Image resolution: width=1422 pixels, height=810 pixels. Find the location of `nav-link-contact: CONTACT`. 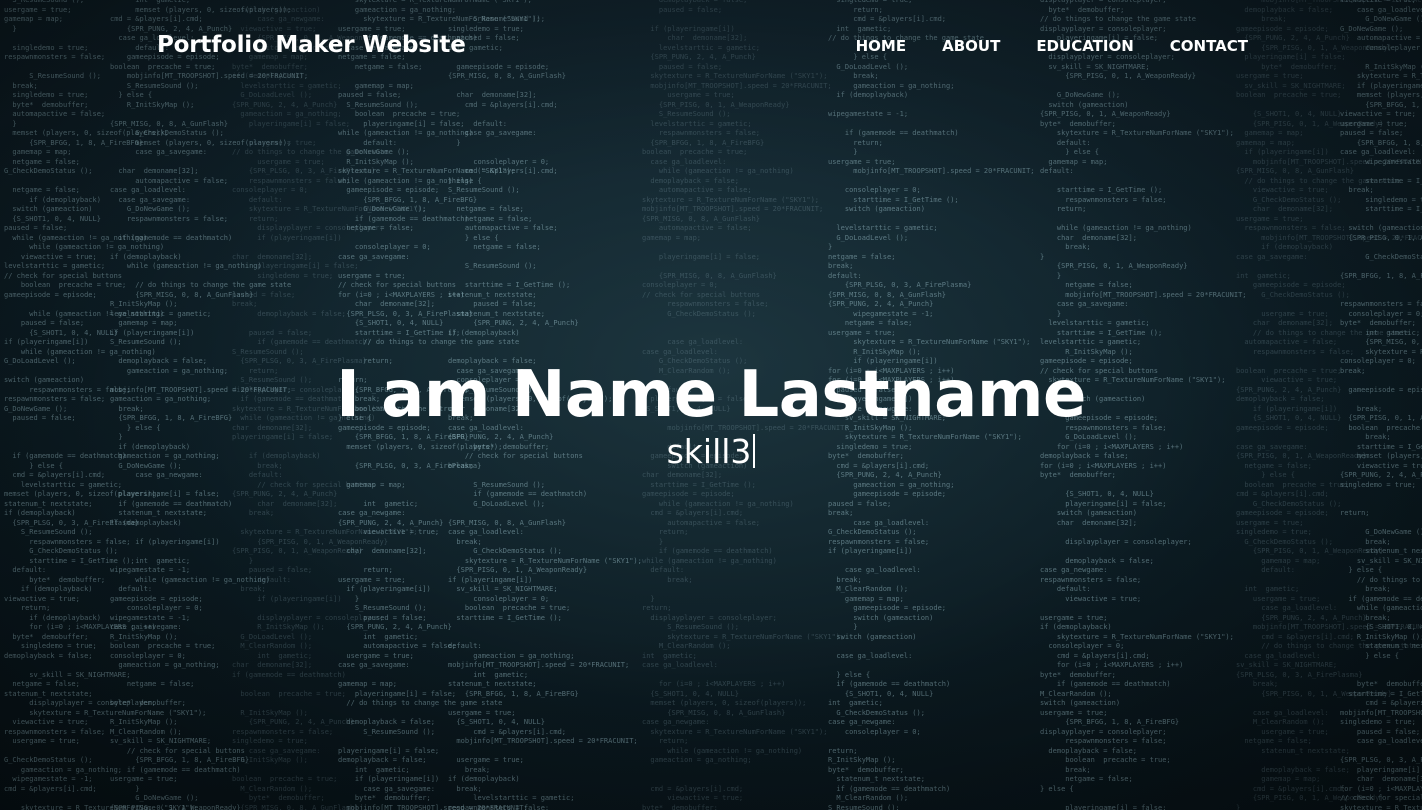

nav-link-contact: CONTACT is located at coordinates (1209, 46).